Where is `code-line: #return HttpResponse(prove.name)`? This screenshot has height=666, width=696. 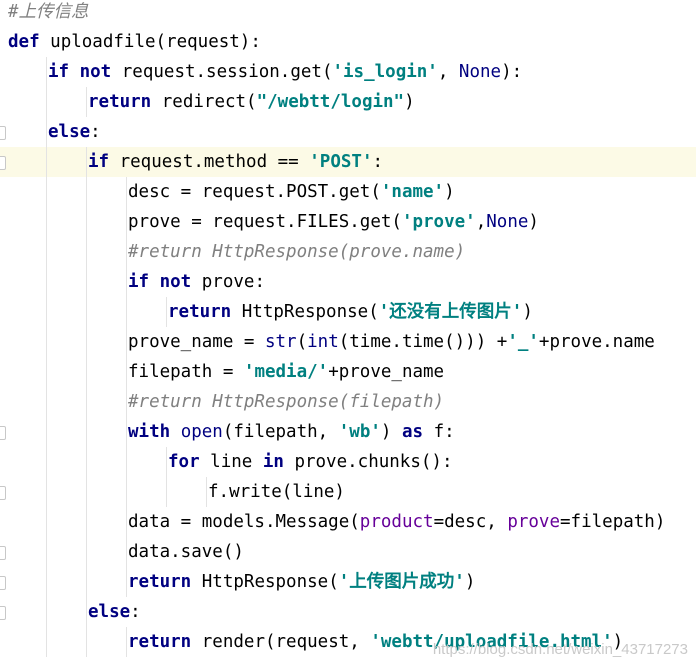 code-line: #return HttpResponse(prove.name) is located at coordinates (348, 252).